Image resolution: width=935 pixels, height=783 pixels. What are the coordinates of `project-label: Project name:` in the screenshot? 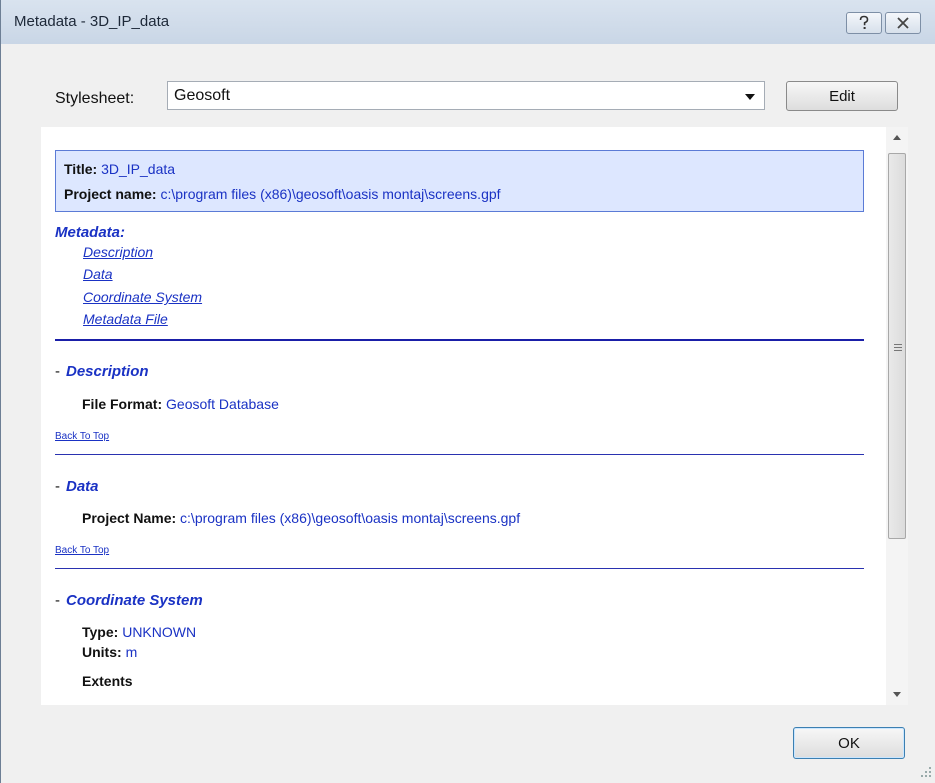 It's located at (110, 194).